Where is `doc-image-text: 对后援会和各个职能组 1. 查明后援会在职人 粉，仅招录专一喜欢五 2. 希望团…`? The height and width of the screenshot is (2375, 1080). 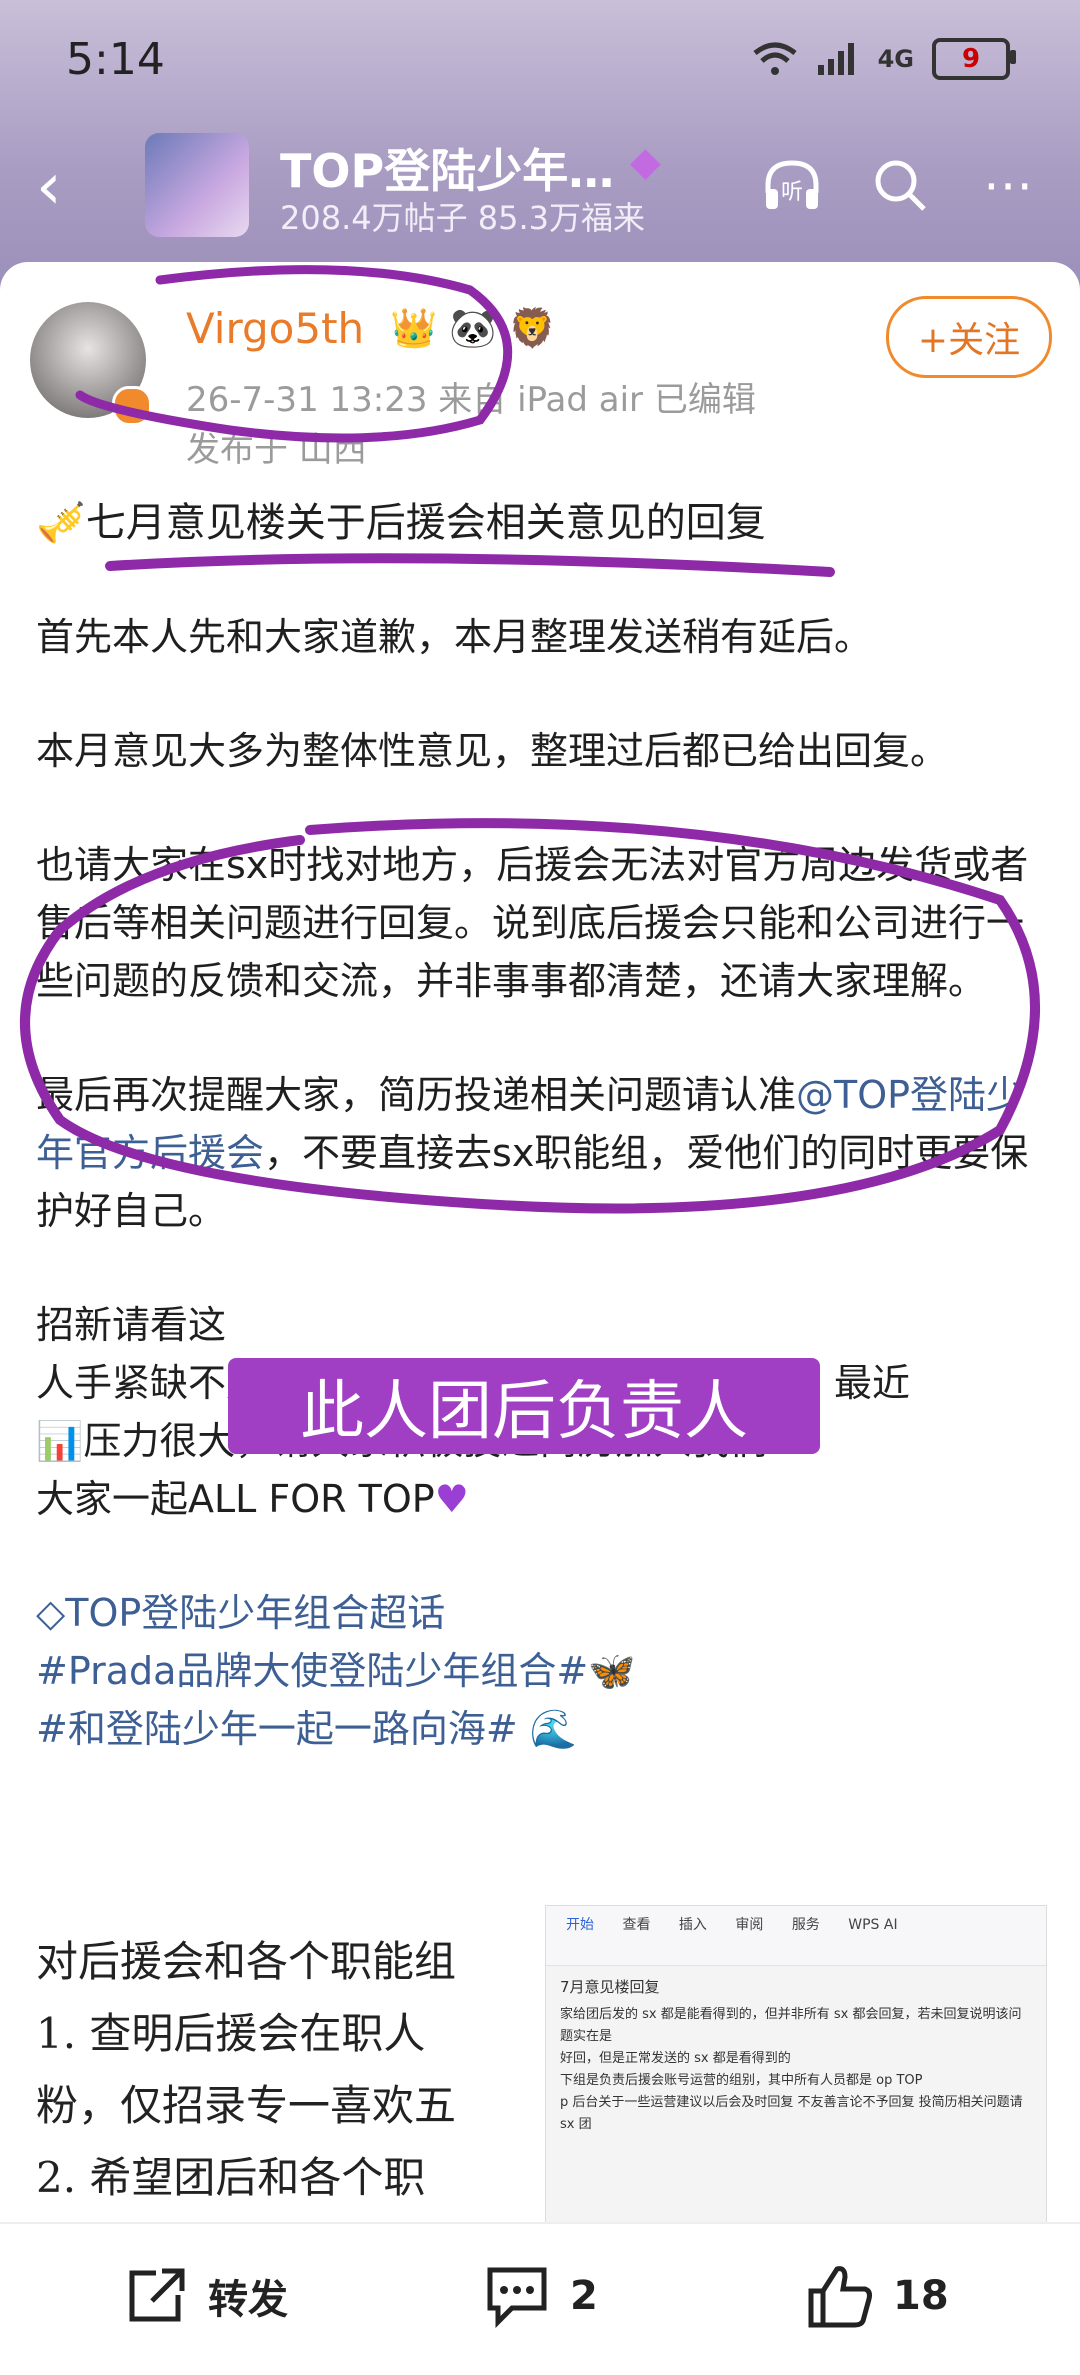
doc-image-text: 对后援会和各个职能组 1. 查明后援会在职人 粉，仅招录专一喜欢五 2. 希望团… is located at coordinates (286, 2070).